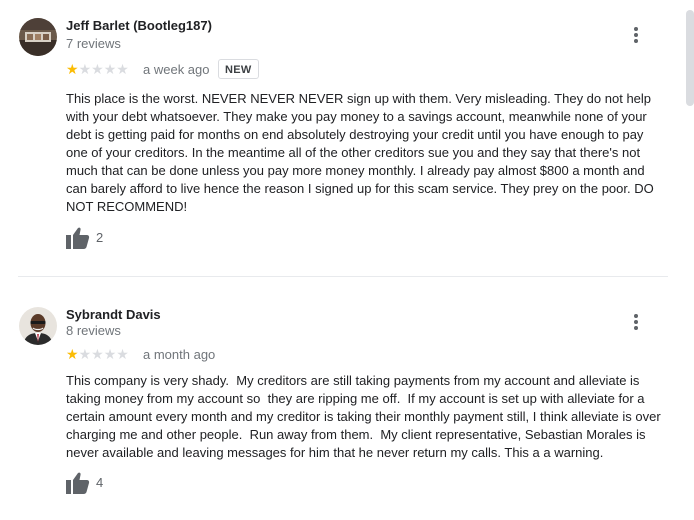 This screenshot has width=694, height=520. I want to click on like-button: 2, so click(96, 238).